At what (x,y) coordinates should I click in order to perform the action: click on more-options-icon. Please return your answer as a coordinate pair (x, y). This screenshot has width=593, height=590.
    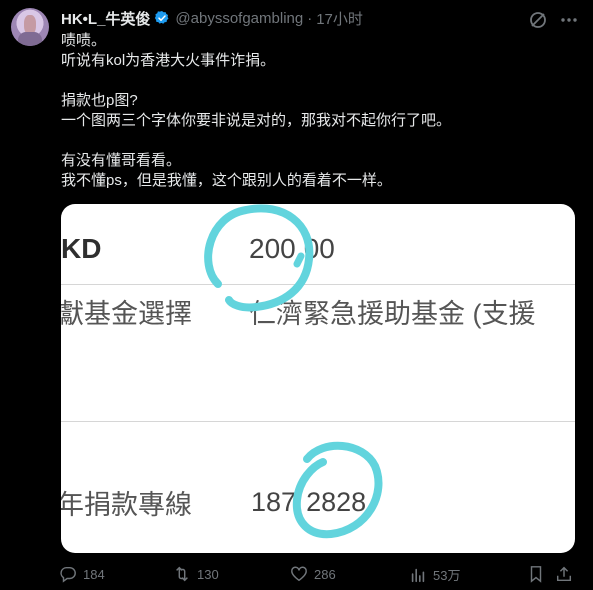
    Looking at the image, I should click on (569, 20).